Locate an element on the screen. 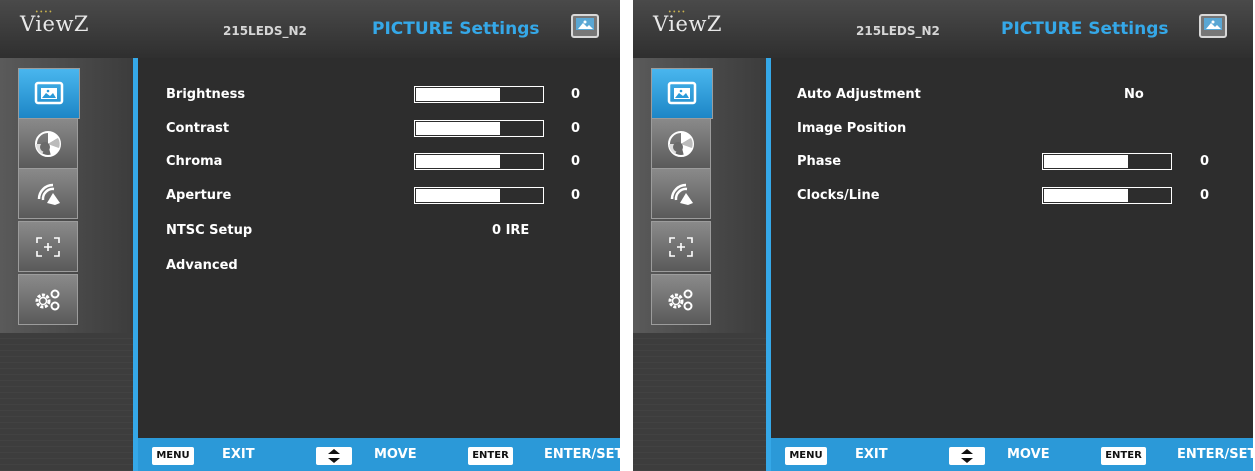 This screenshot has height=471, width=1255. row-label-phase: Phase is located at coordinates (819, 161).